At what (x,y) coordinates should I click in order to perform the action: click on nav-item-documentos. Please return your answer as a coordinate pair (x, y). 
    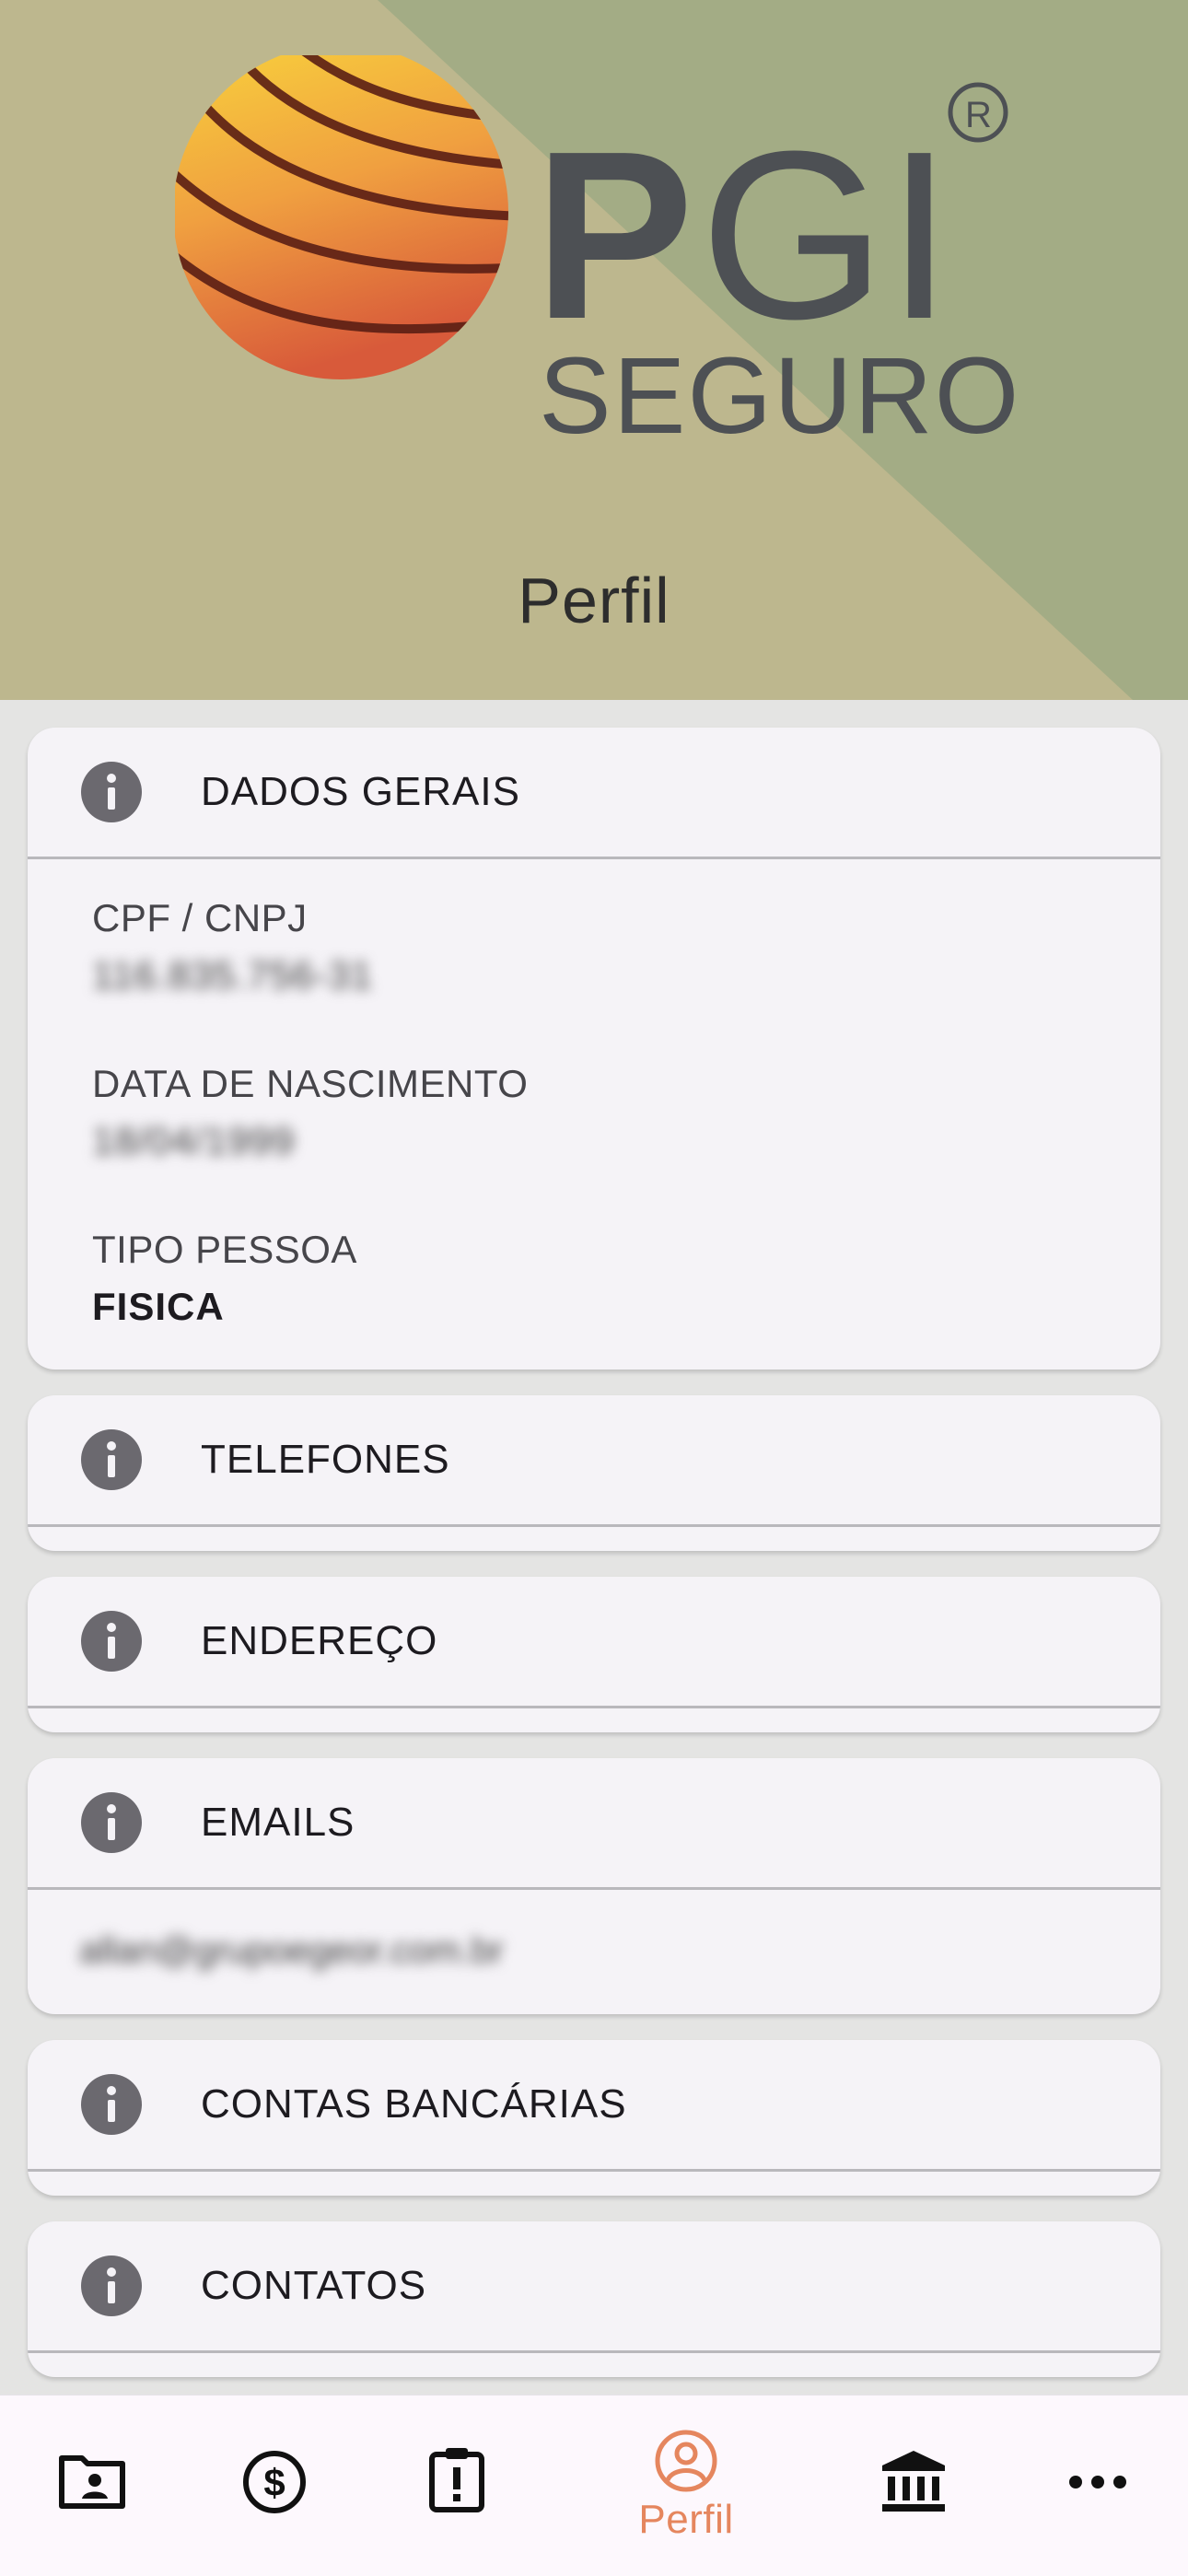
    Looking at the image, I should click on (92, 2485).